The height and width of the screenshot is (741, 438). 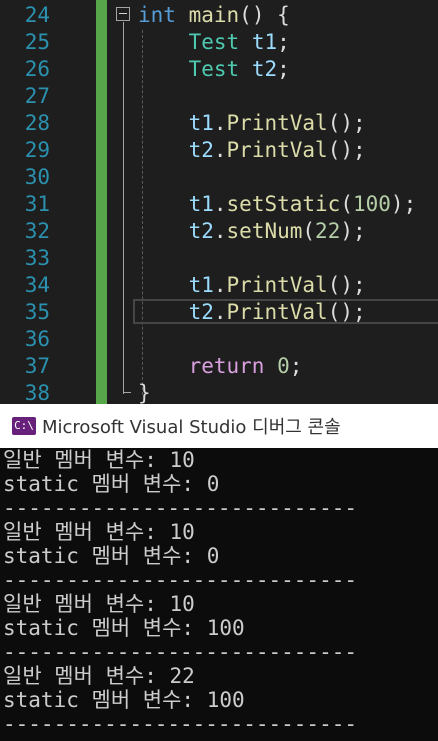 I want to click on console-icon-glyph: C:\, so click(x=24, y=425).